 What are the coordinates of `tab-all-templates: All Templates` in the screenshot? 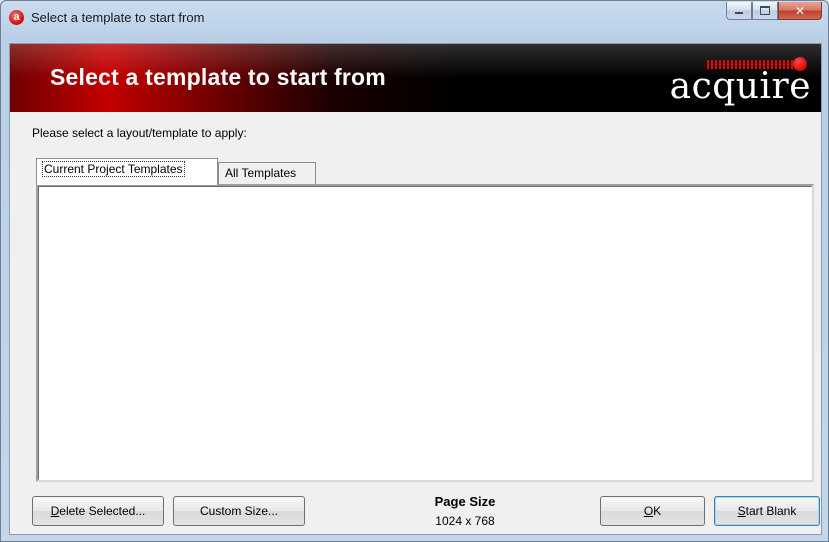 It's located at (267, 173).